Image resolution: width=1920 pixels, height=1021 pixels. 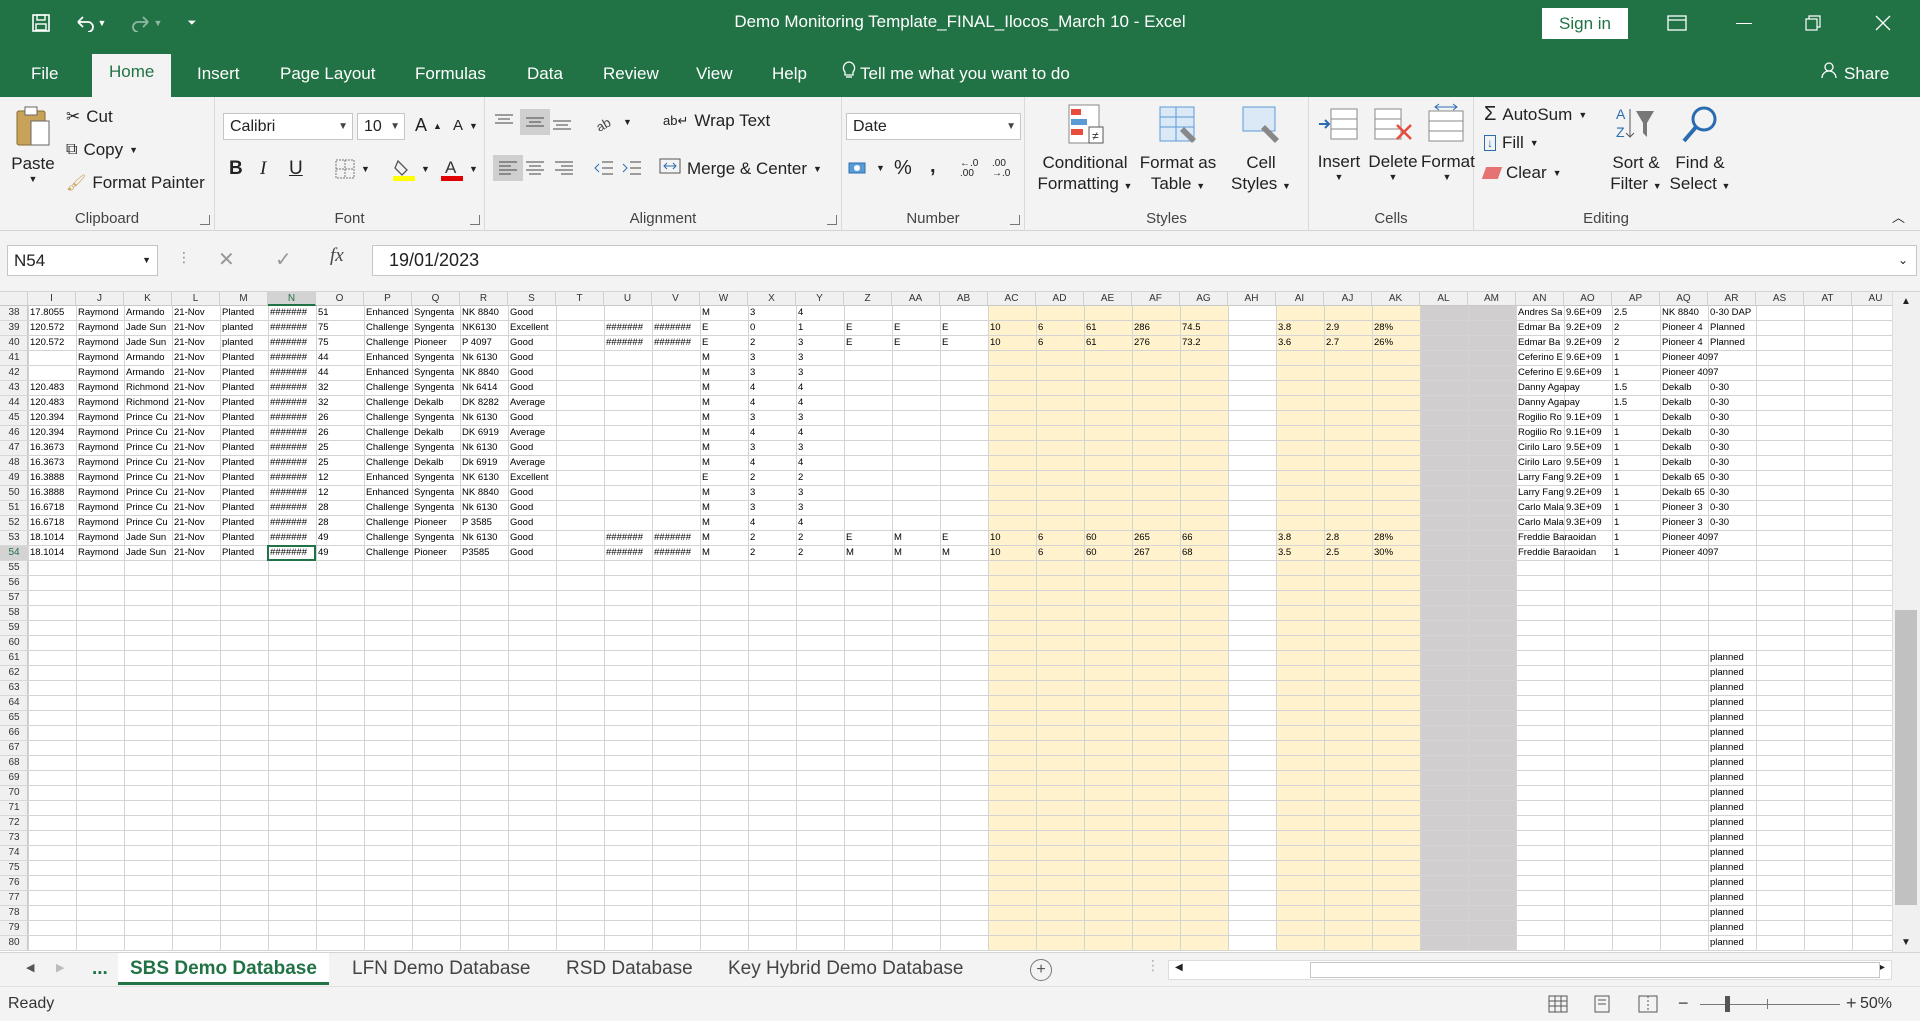 What do you see at coordinates (520, 373) in the screenshot?
I see `cell-s42: Good` at bounding box center [520, 373].